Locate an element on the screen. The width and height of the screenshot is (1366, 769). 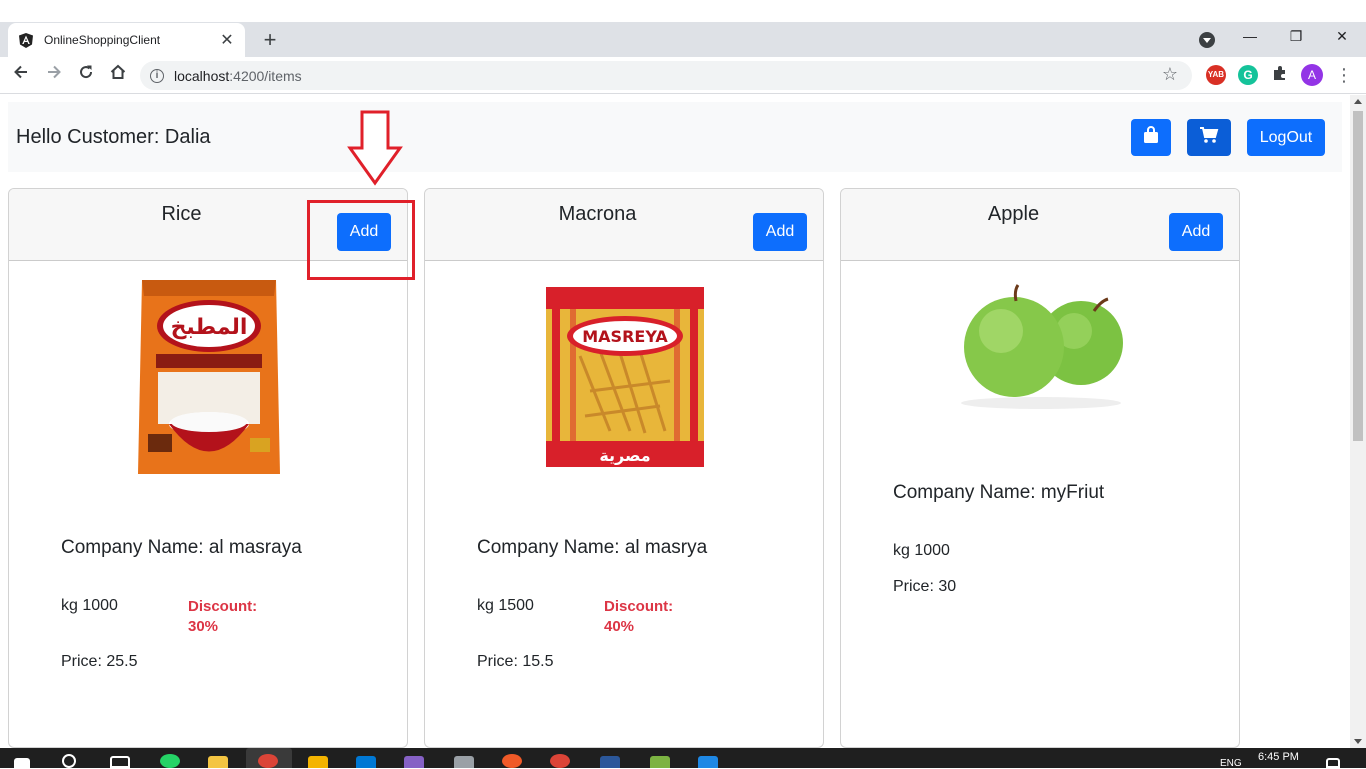
browser-toolbar: i localhost:4200/items ☆ YAB G A ⋮ is located at coordinates (683, 75).